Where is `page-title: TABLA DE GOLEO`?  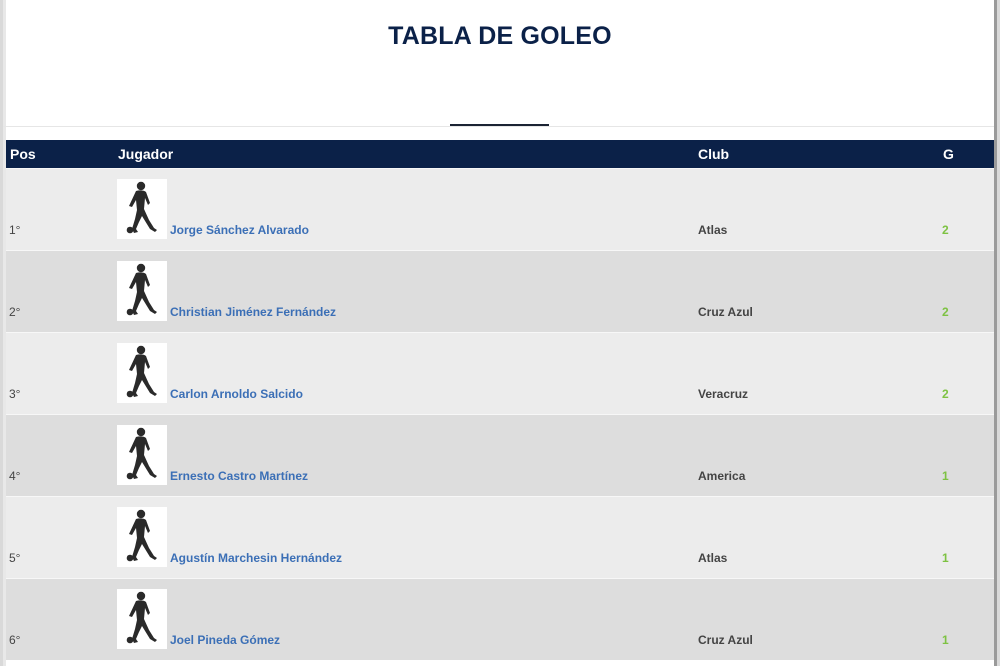 page-title: TABLA DE GOLEO is located at coordinates (500, 36).